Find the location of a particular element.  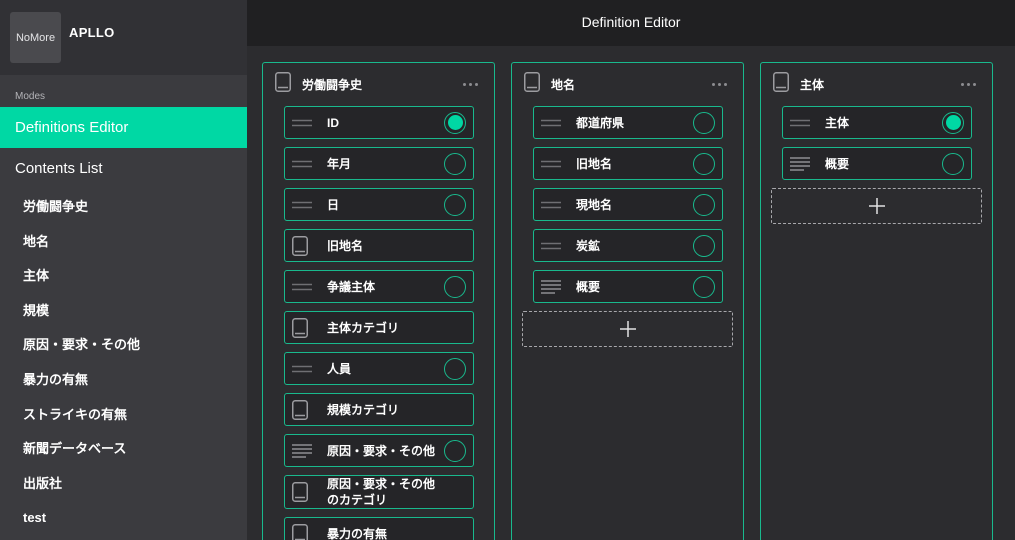

field-label: 人員 is located at coordinates (339, 368).